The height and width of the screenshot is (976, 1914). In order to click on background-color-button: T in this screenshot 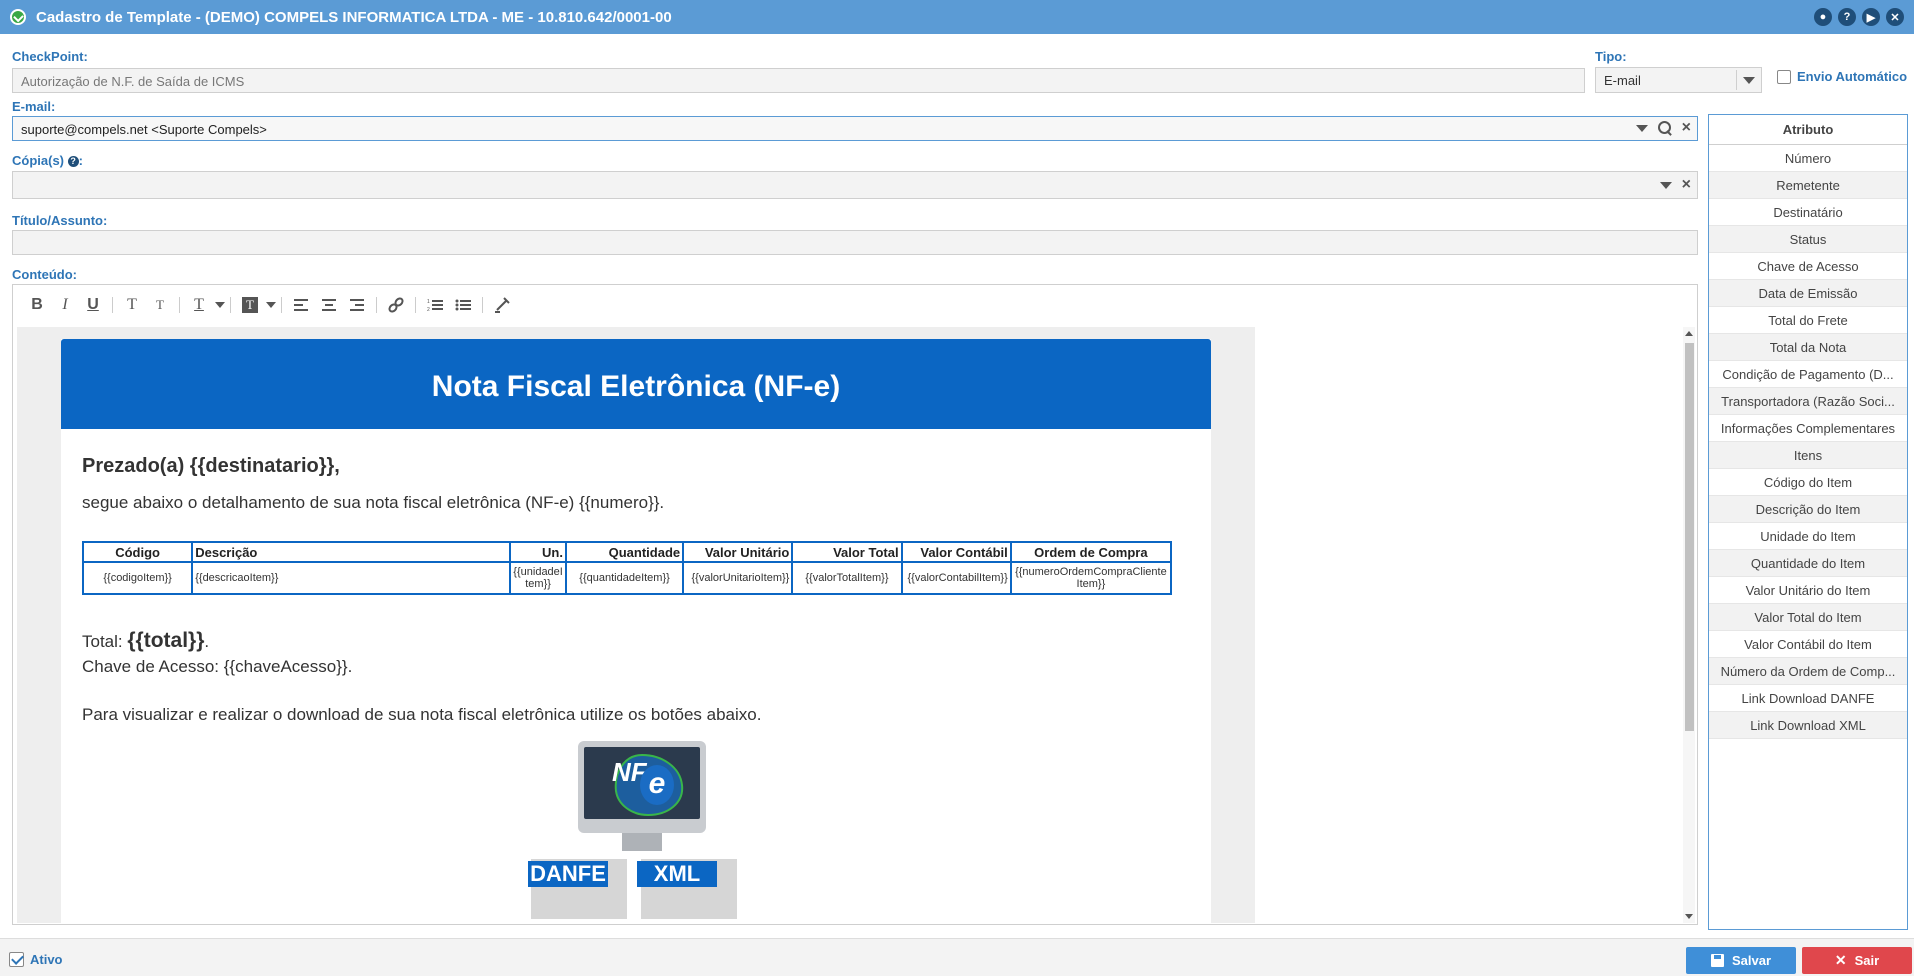, I will do `click(250, 305)`.